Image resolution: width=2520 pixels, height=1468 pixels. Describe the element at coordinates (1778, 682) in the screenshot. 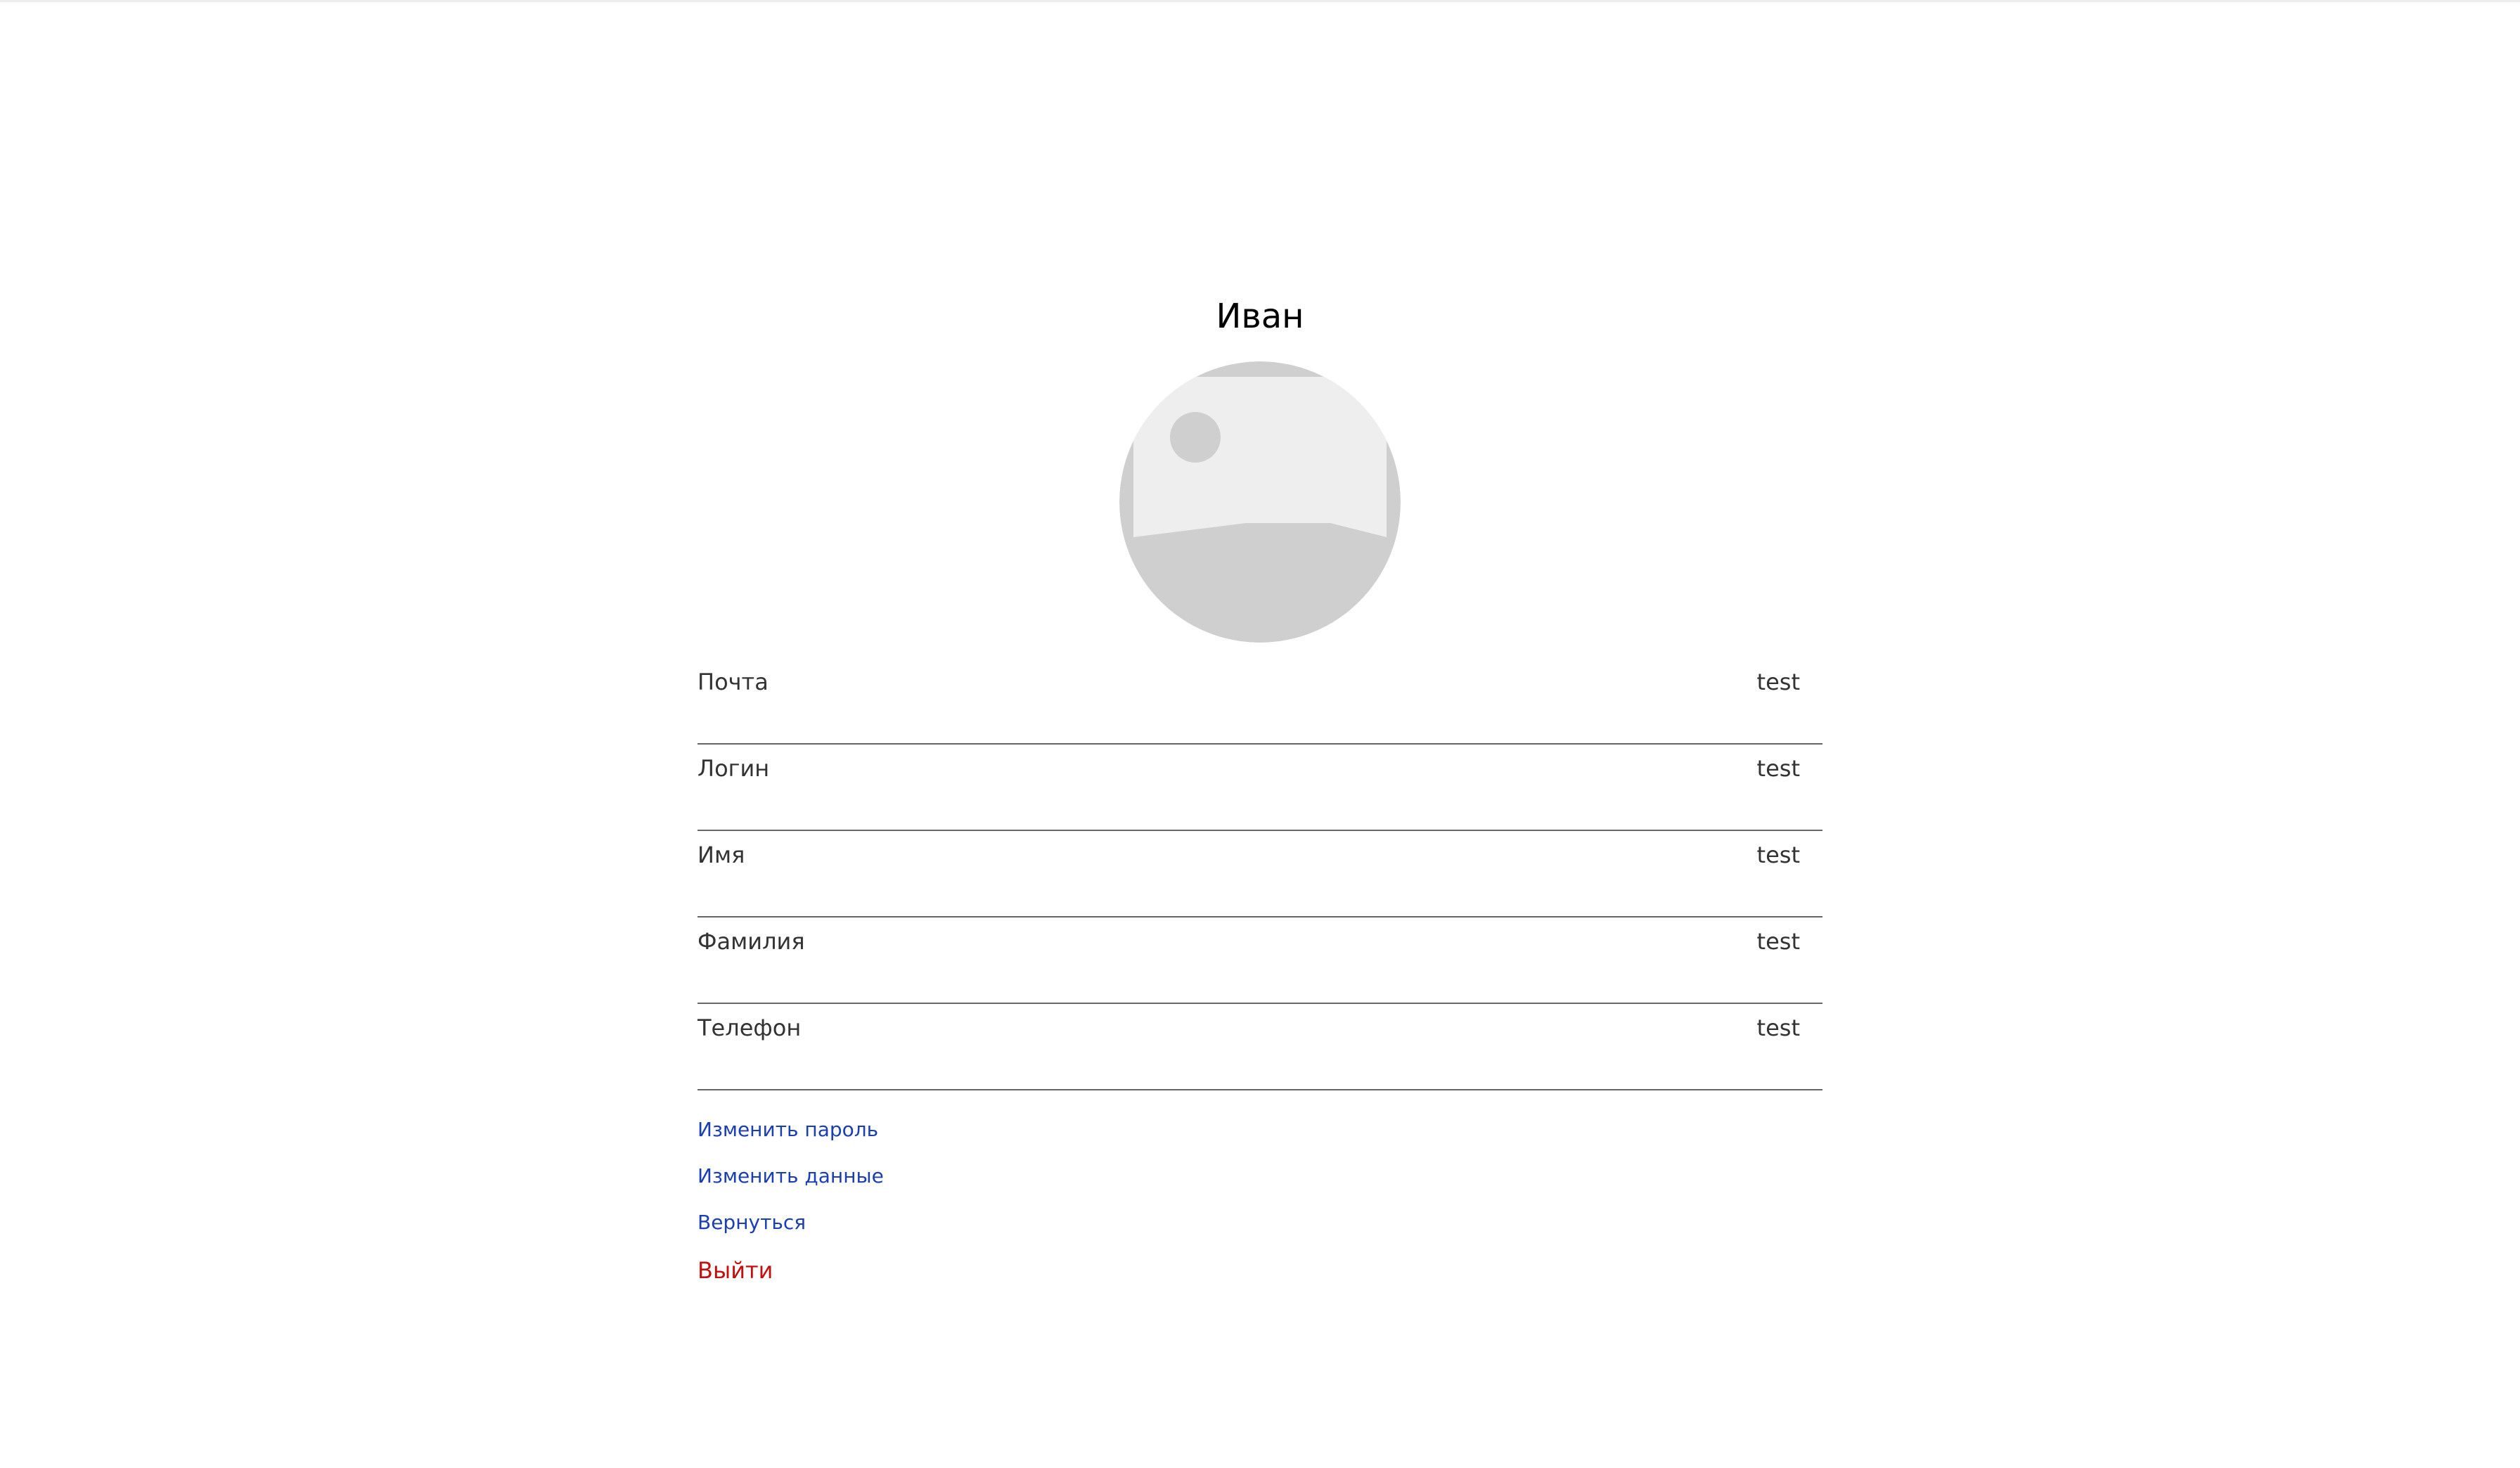

I see `field-value-email: test` at that location.